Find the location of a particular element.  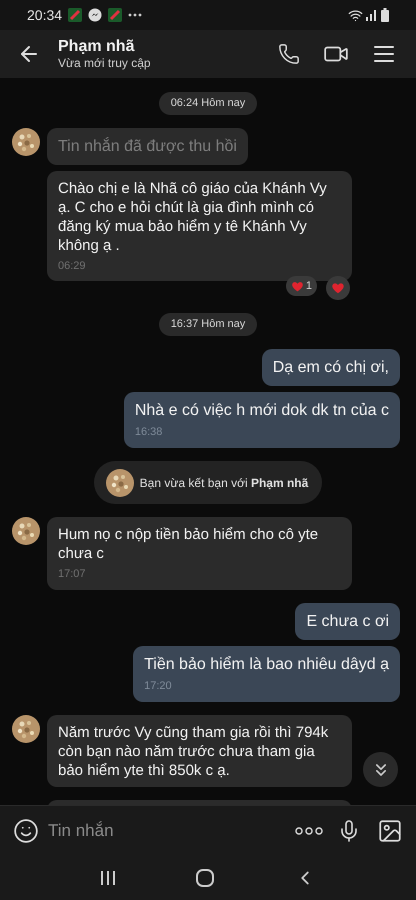

image-icon is located at coordinates (390, 831).